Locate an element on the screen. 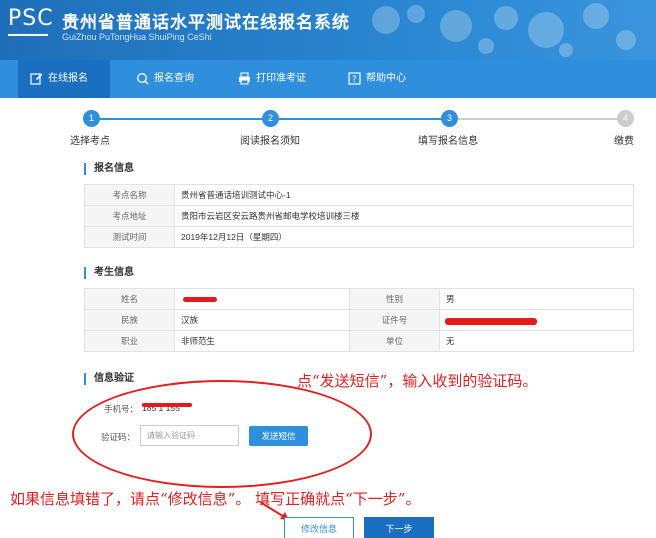 The height and width of the screenshot is (538, 656). step-1-label: 选择考点 is located at coordinates (90, 141).